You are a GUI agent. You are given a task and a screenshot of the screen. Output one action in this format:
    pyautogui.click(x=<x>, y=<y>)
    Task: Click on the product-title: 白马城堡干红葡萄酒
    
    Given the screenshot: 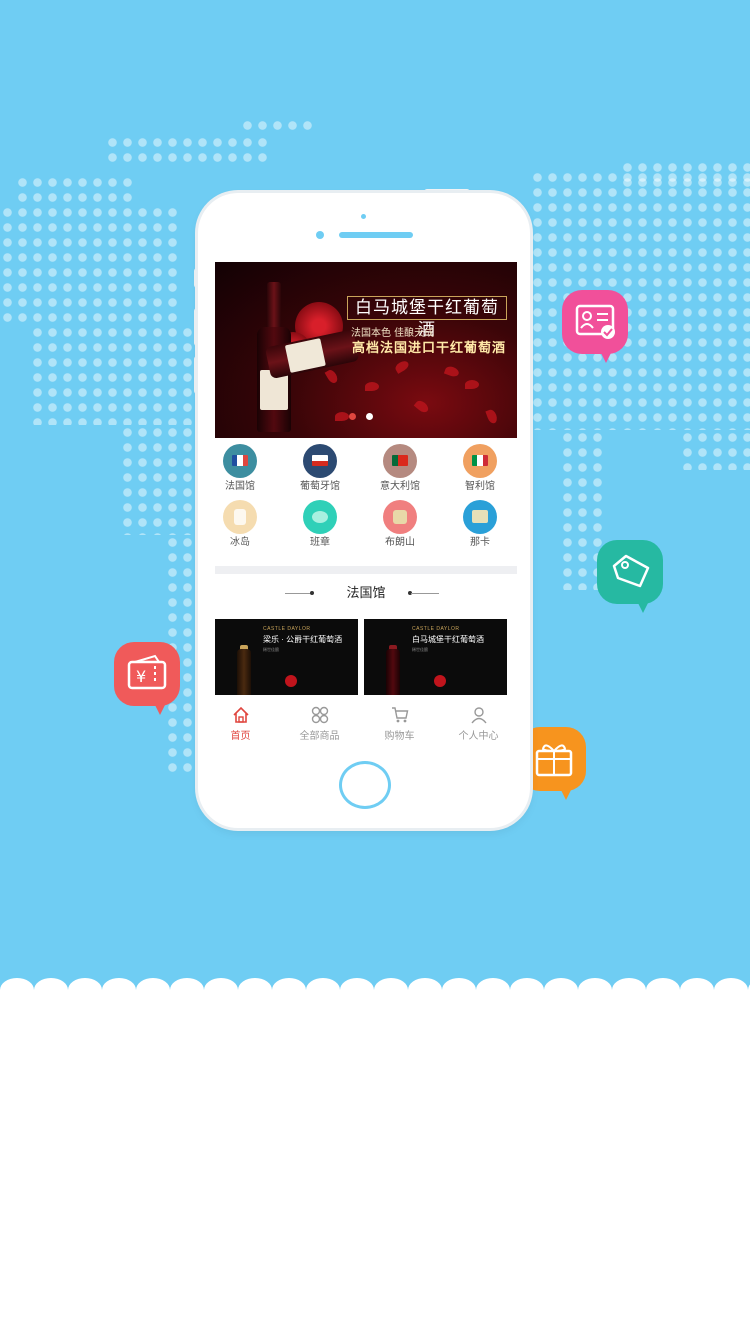 What is the action you would take?
    pyautogui.click(x=448, y=639)
    